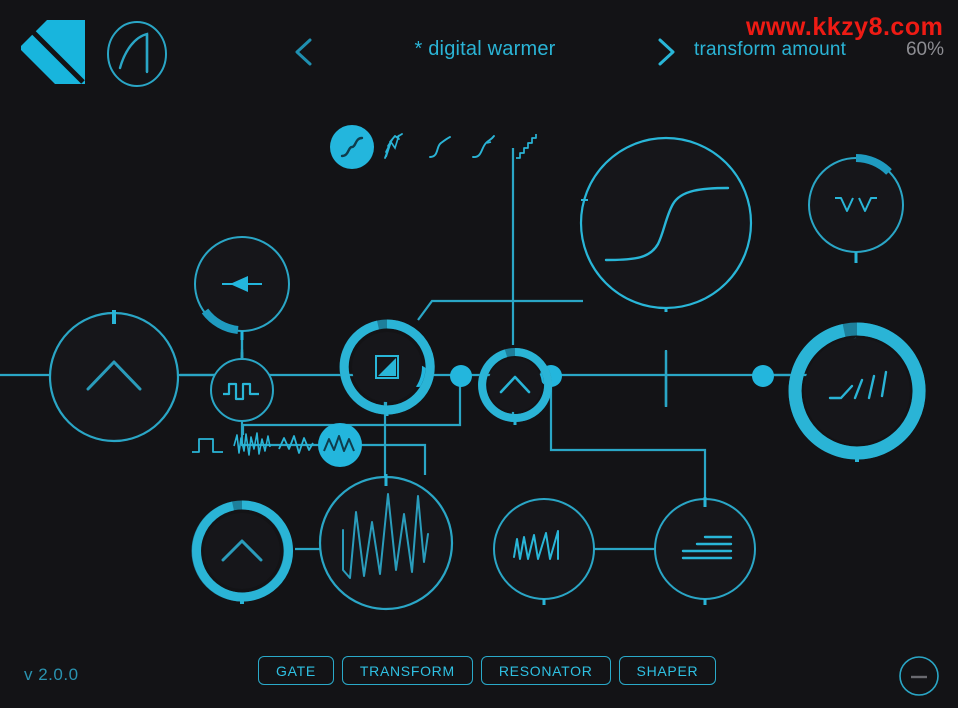 This screenshot has height=708, width=958. I want to click on help-button, so click(919, 676).